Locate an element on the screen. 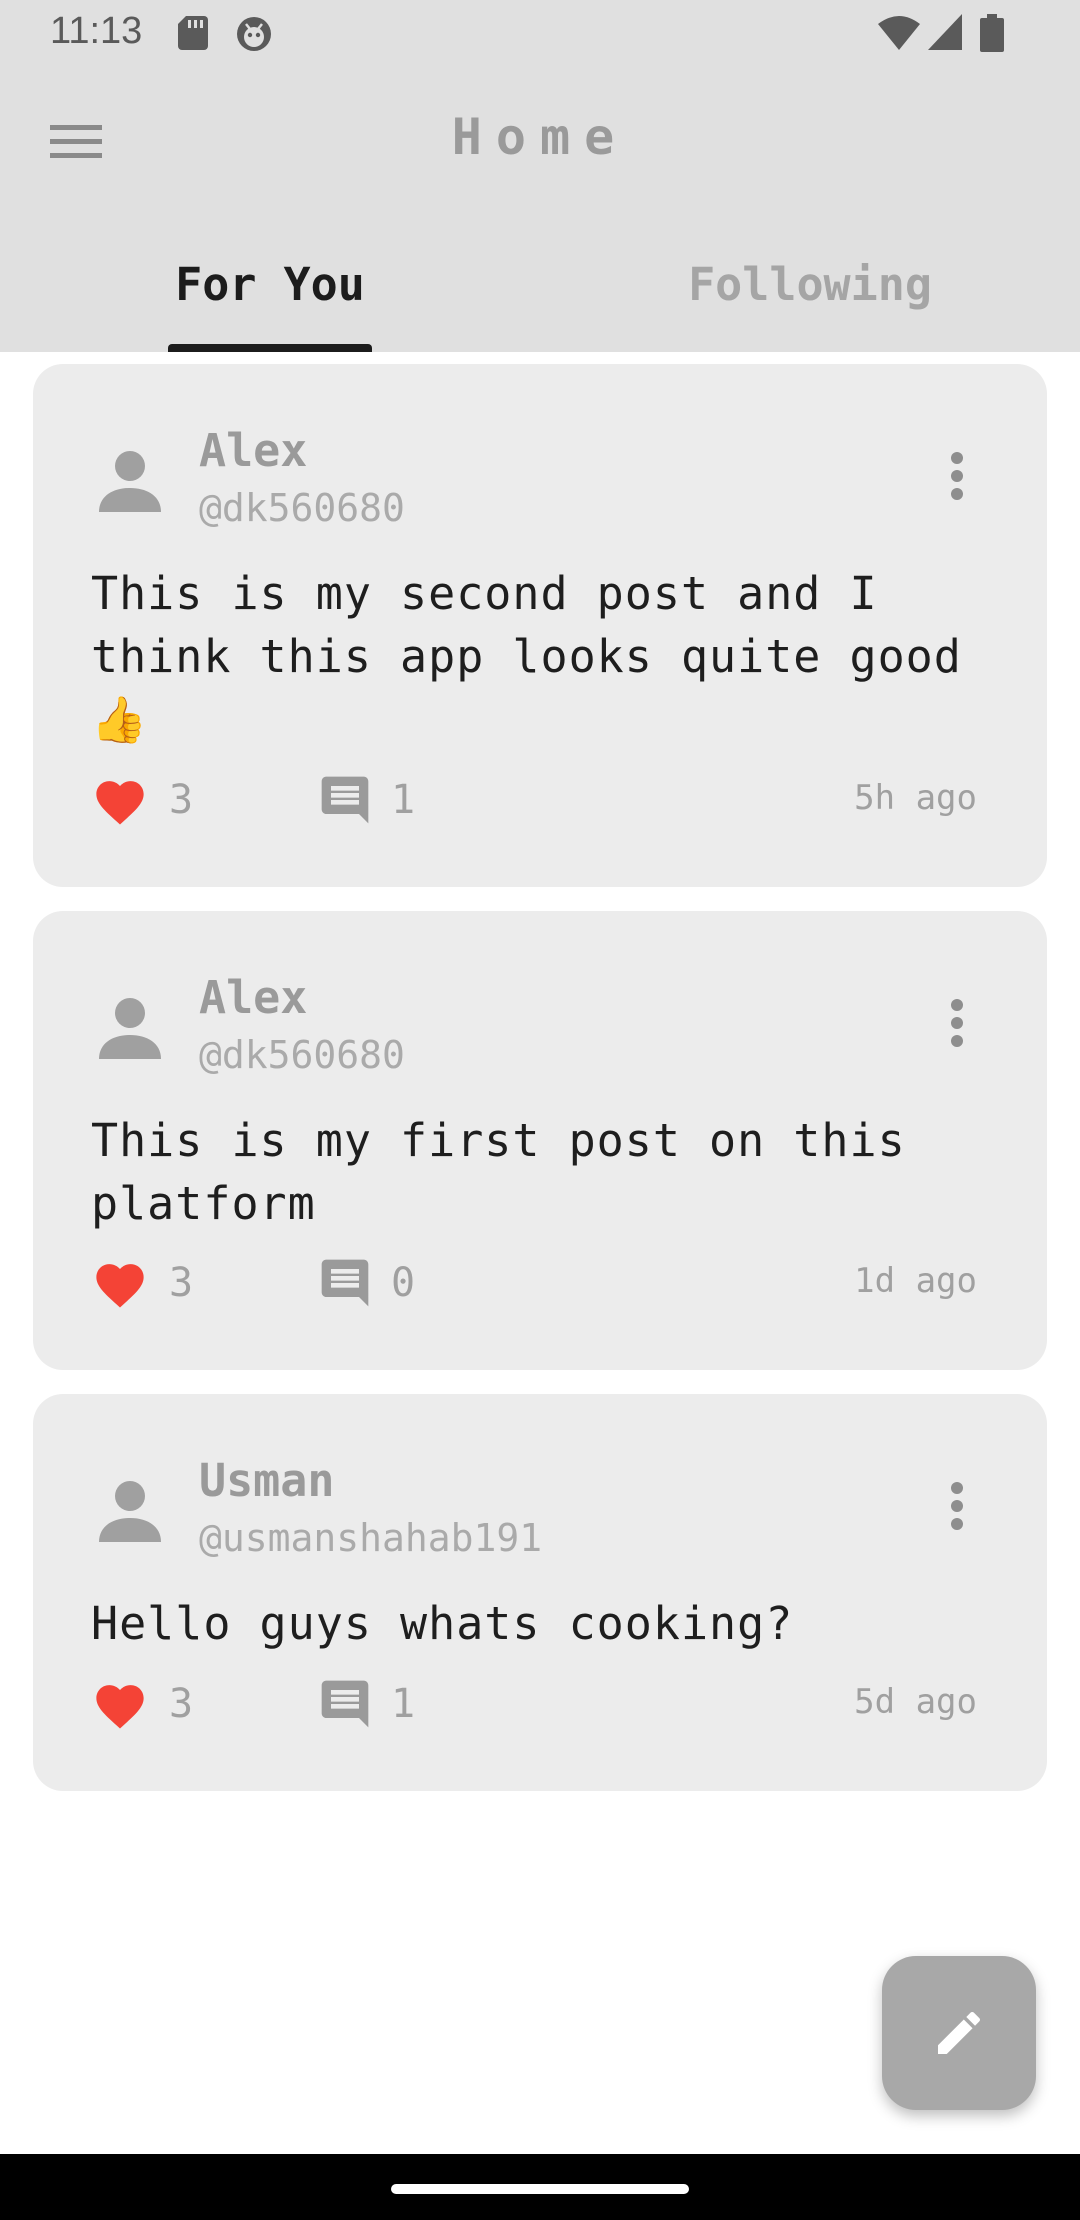 The height and width of the screenshot is (2220, 1080). cellular-signal-icon is located at coordinates (945, 34).